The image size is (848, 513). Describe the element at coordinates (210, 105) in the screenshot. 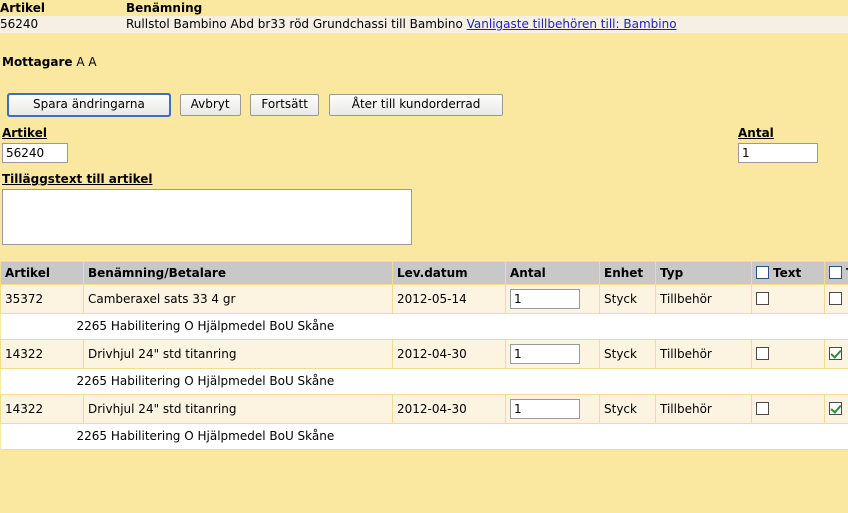

I see `cancel-button: Avbryt` at that location.